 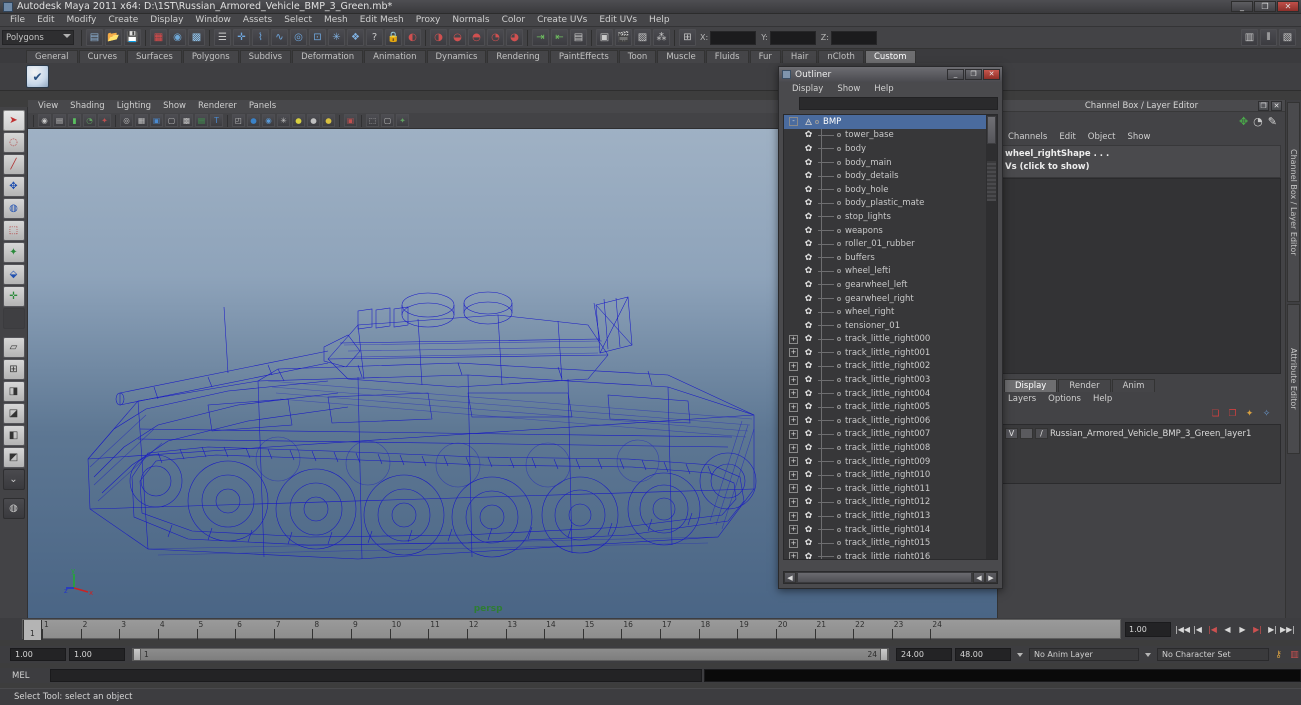 What do you see at coordinates (885, 407) in the screenshot?
I see `outliner-row: + ✿ track_little_right005` at bounding box center [885, 407].